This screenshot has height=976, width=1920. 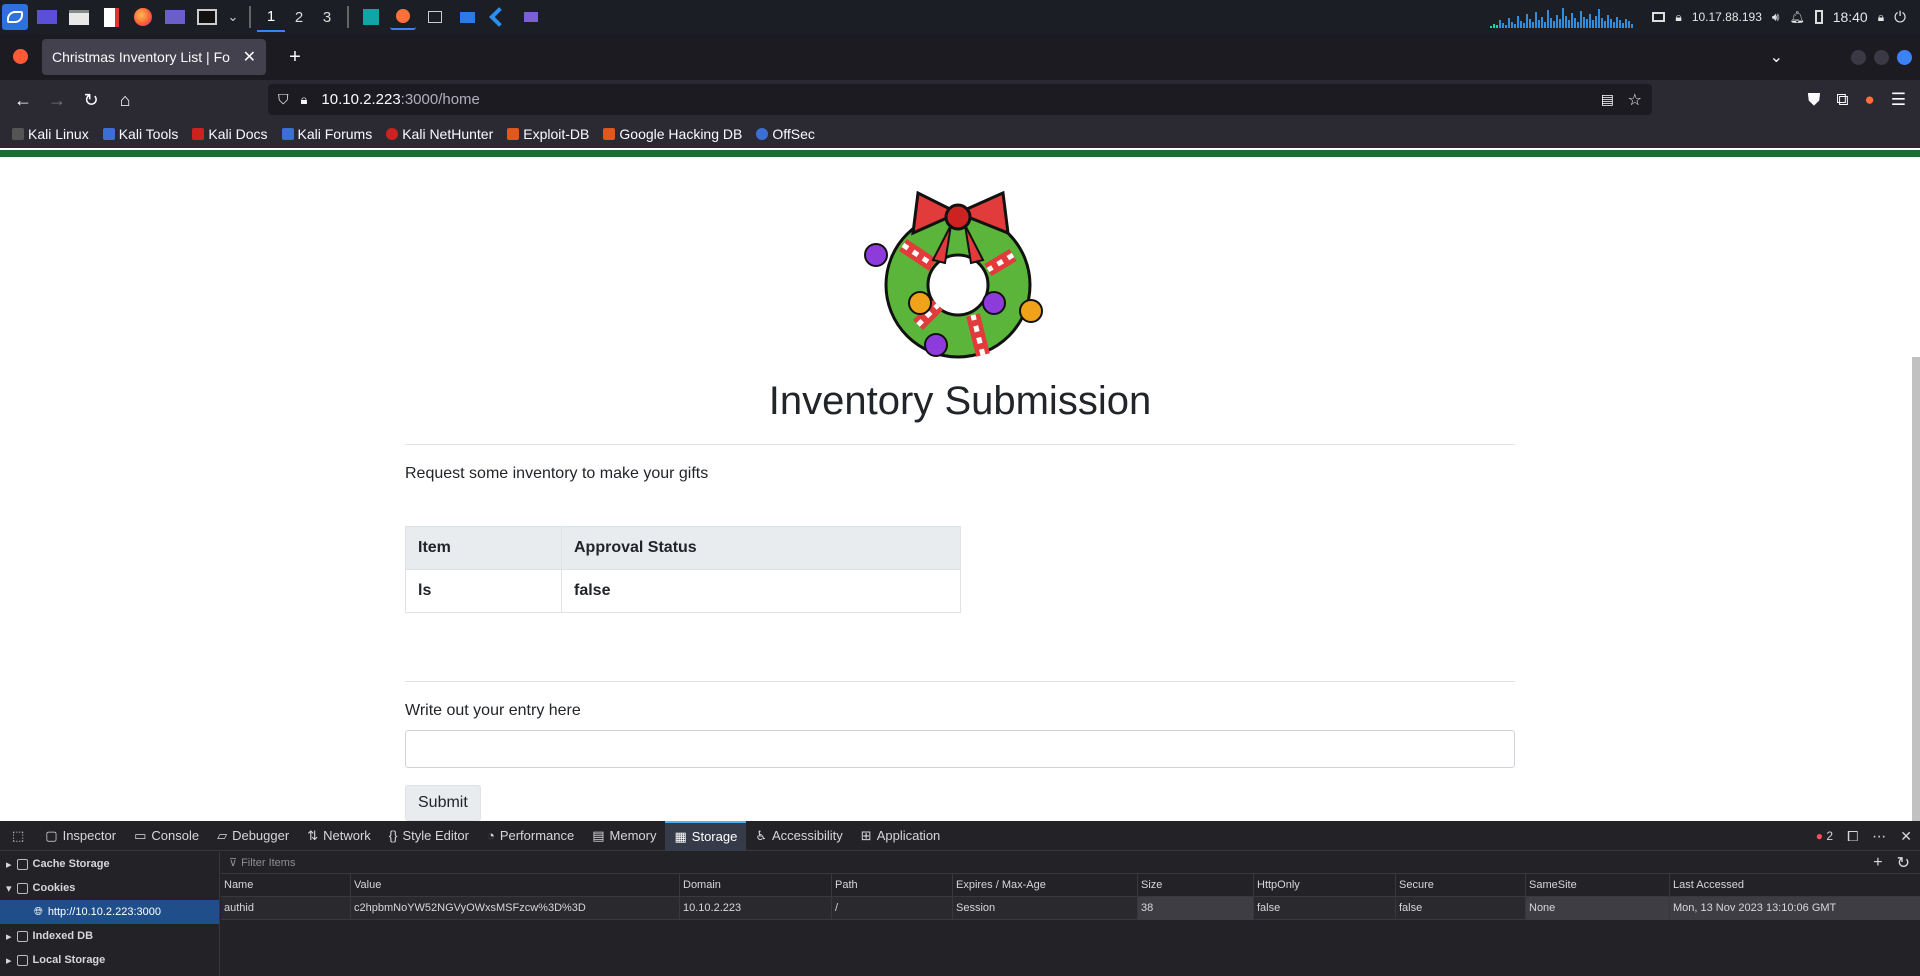 What do you see at coordinates (798, 836) in the screenshot?
I see `tab-accessibility: ♿︎ Accessibility` at bounding box center [798, 836].